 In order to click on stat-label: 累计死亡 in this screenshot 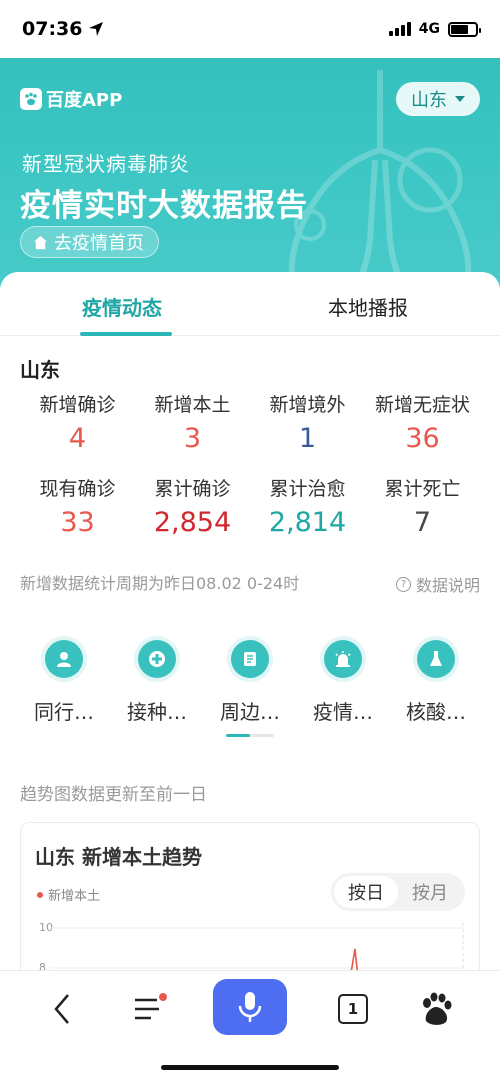, I will do `click(422, 489)`.